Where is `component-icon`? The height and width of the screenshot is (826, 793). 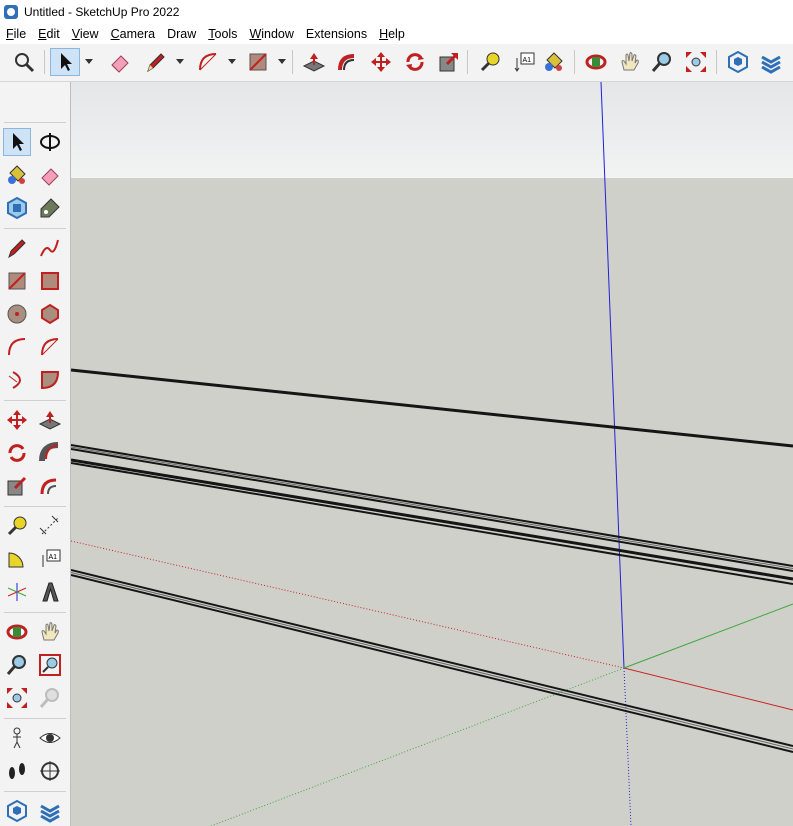
component-icon is located at coordinates (17, 208).